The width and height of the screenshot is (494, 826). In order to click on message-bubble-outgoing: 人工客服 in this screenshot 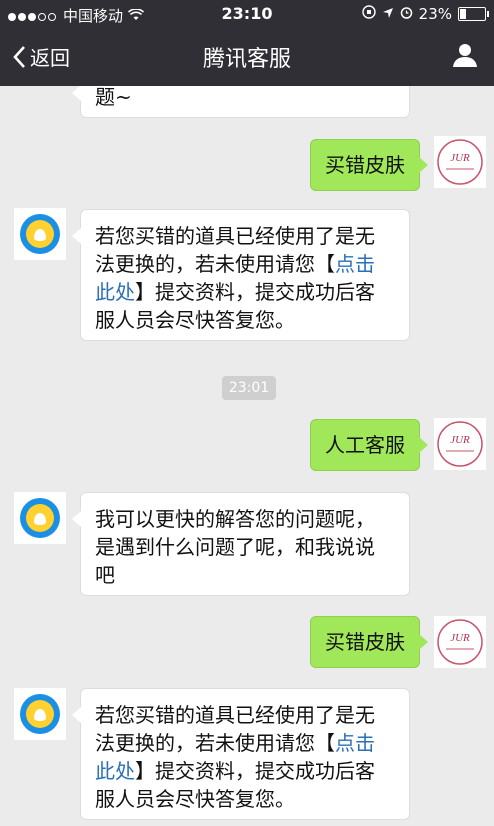, I will do `click(369, 445)`.